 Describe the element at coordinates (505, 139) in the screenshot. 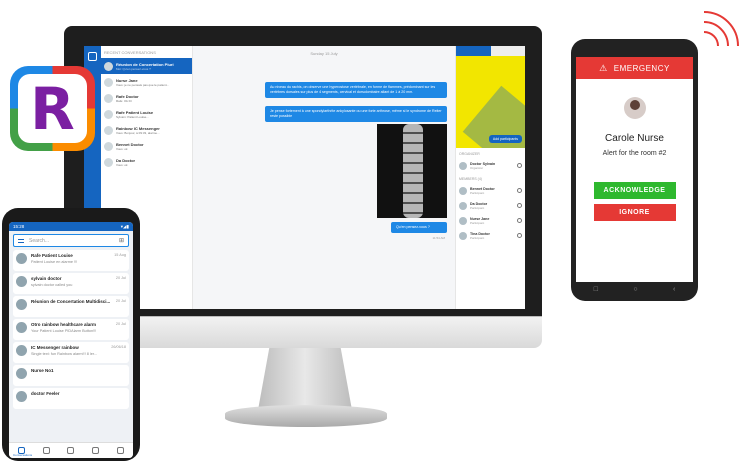

I see `add-participants-button: Add participants` at that location.